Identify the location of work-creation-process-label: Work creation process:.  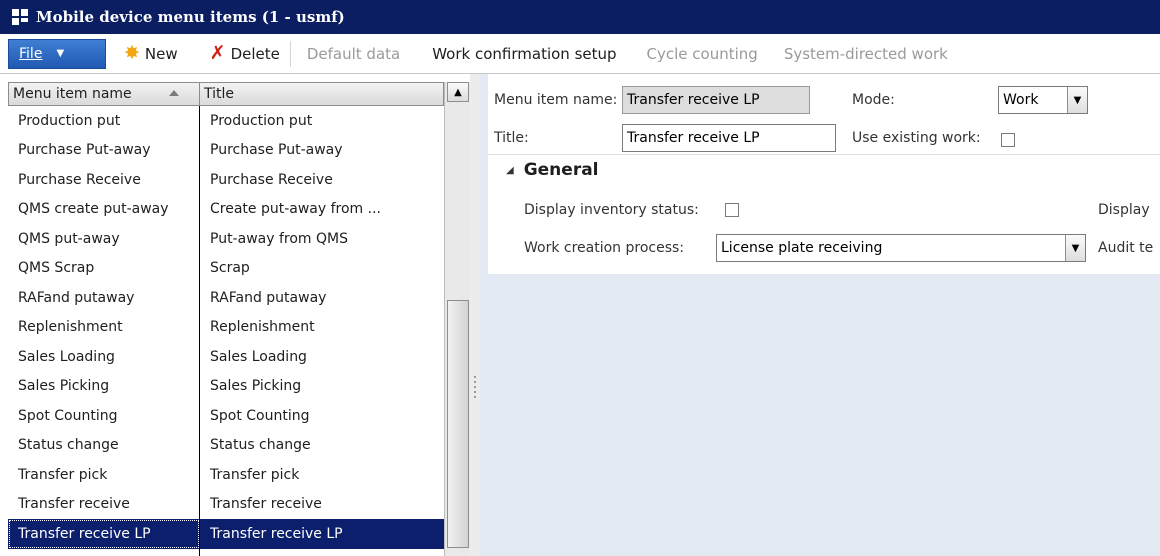
(604, 248).